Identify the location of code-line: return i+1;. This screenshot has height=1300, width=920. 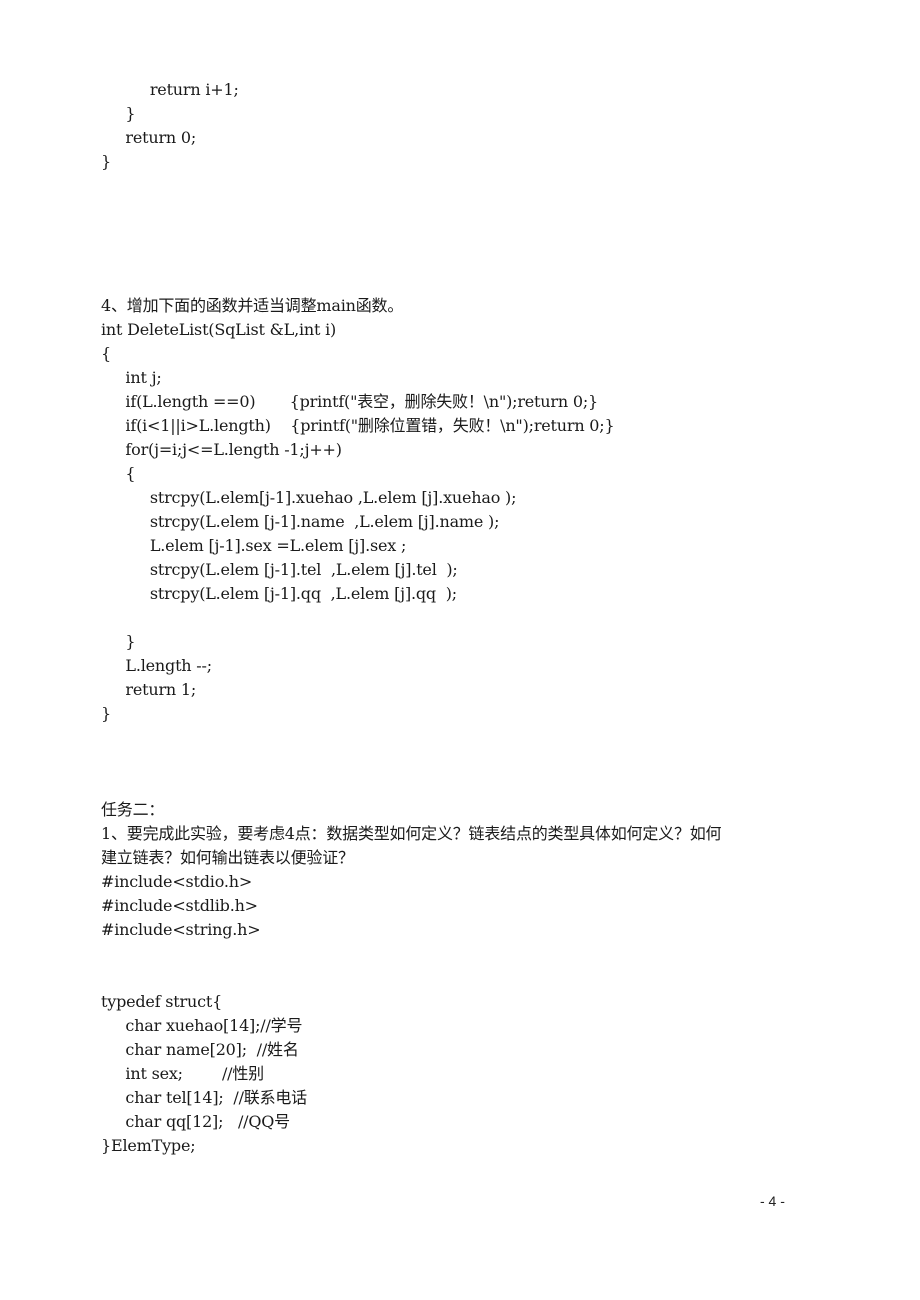
(170, 89).